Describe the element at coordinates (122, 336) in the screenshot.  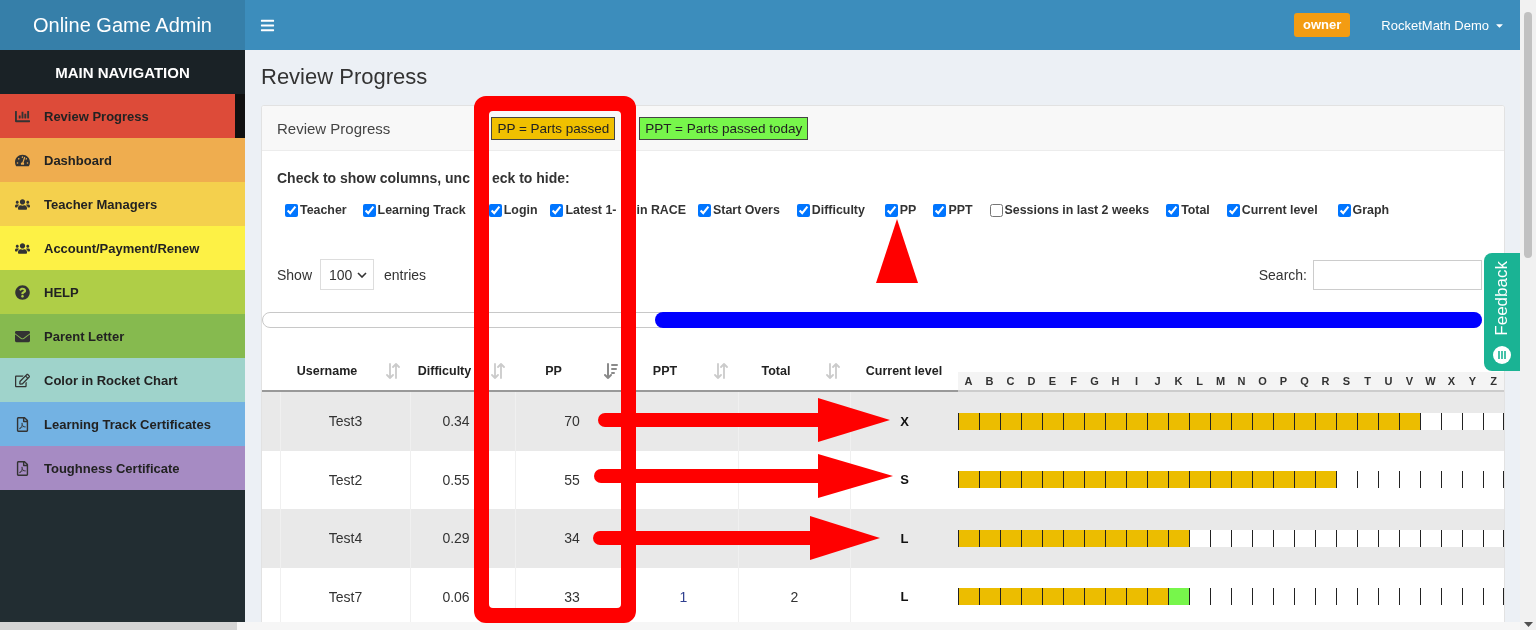
I see `nav-item: Parent Letter` at that location.